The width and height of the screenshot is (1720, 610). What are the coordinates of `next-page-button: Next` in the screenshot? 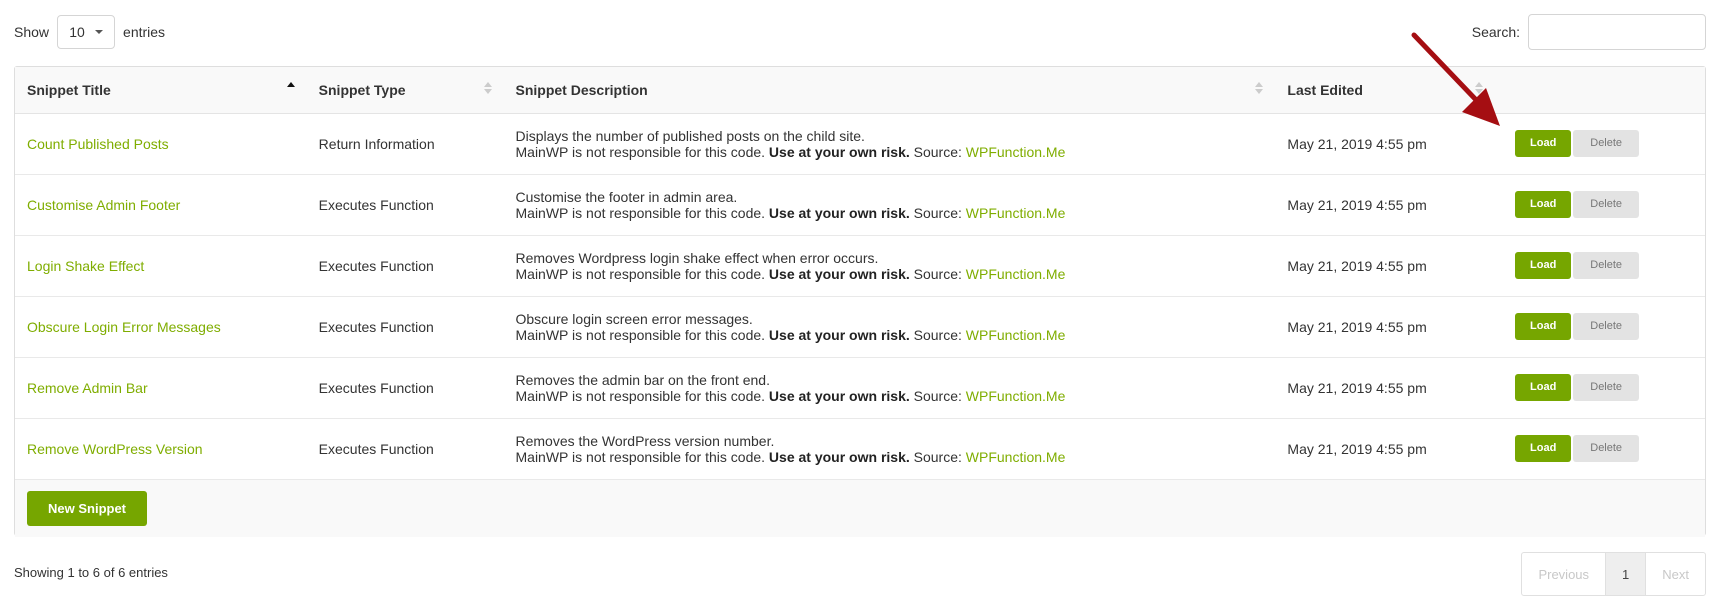 It's located at (1675, 574).